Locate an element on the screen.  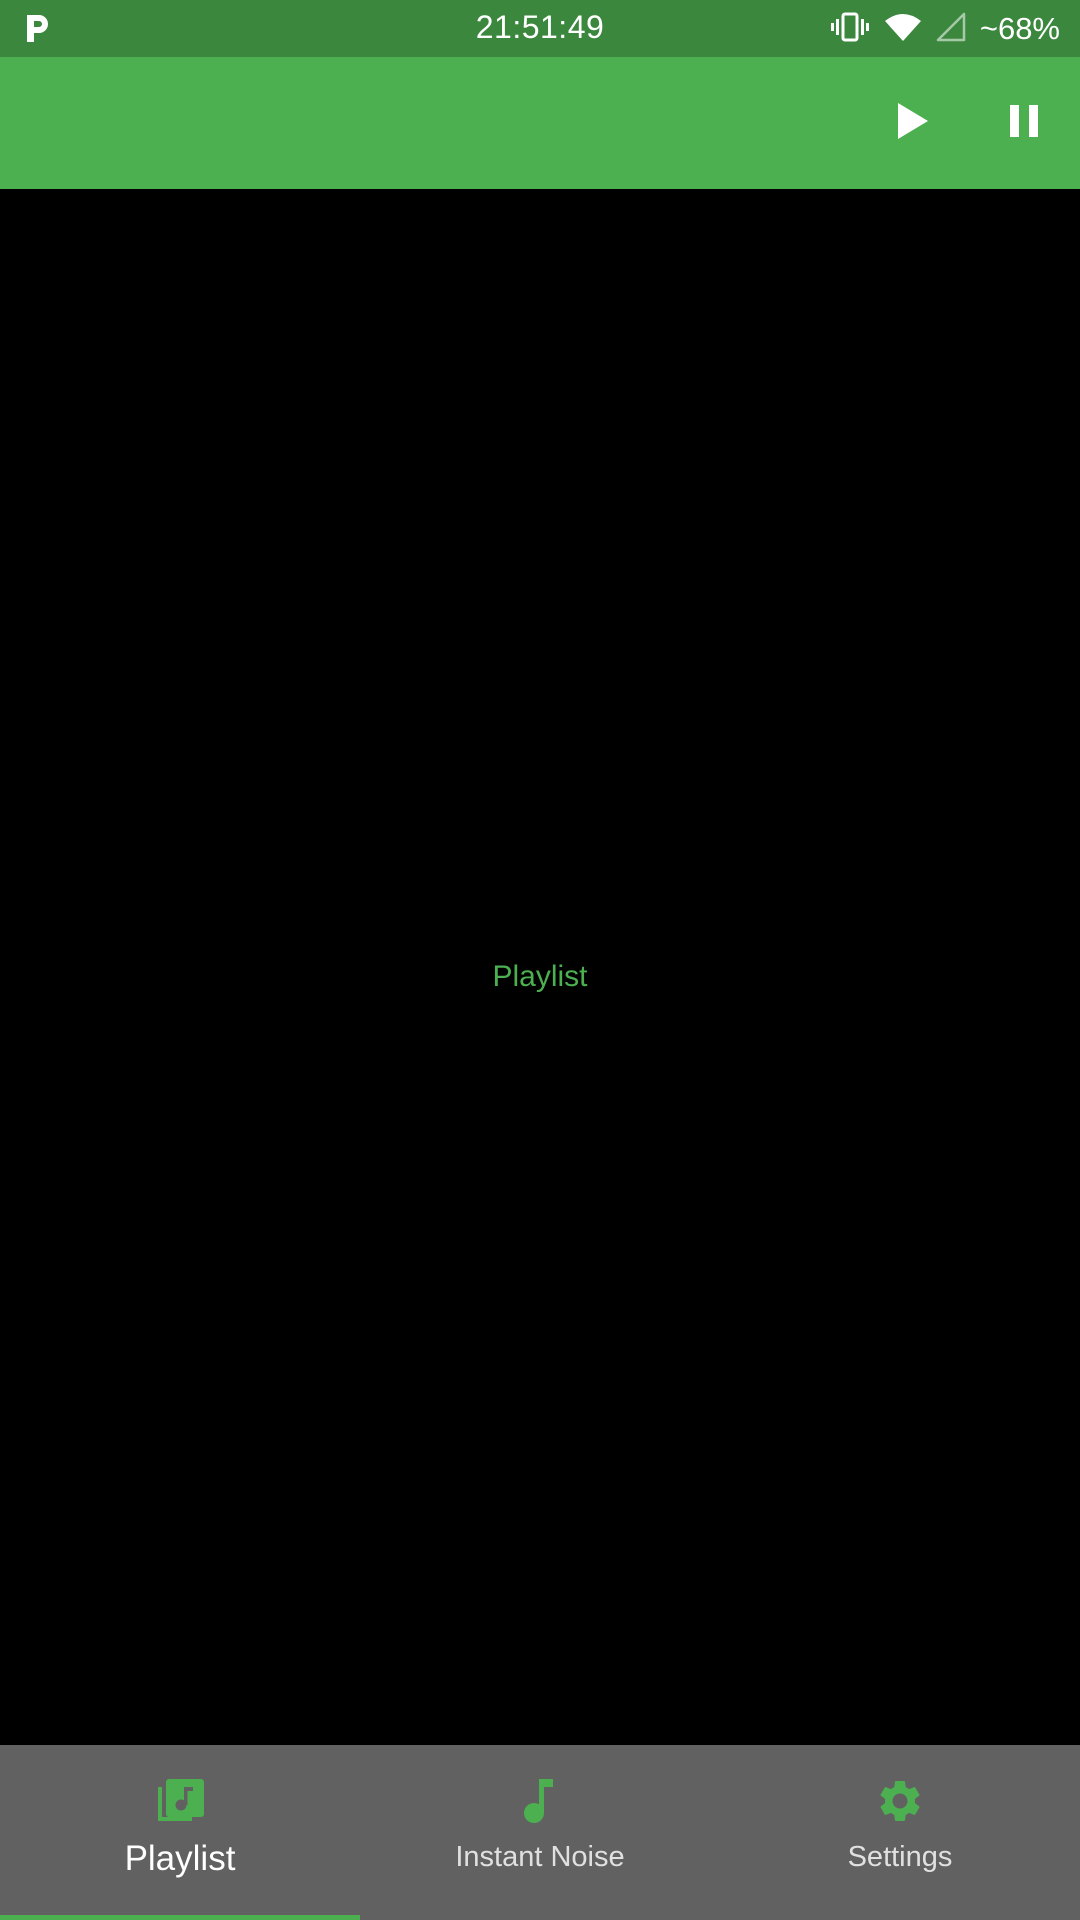
music-note-icon is located at coordinates (540, 1801).